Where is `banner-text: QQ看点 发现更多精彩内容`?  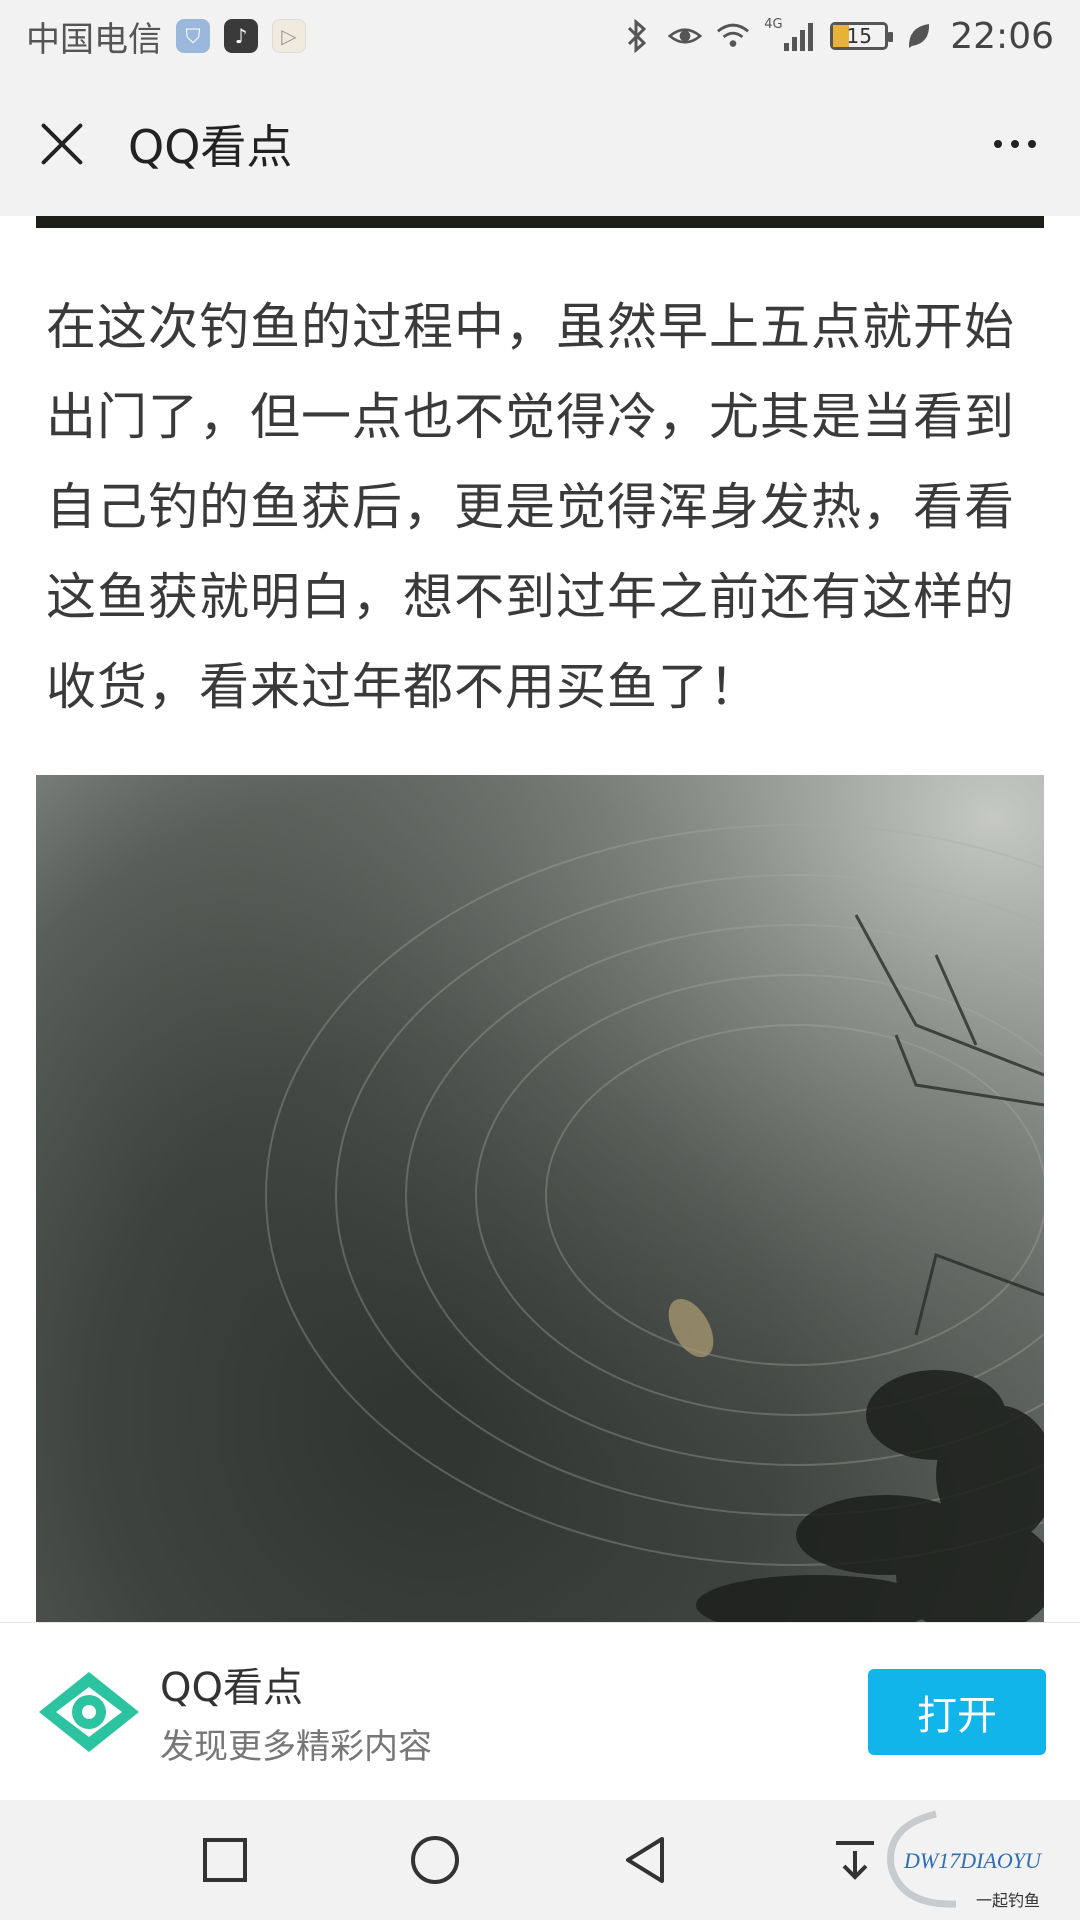
banner-text: QQ看点 发现更多精彩内容 is located at coordinates (296, 1711).